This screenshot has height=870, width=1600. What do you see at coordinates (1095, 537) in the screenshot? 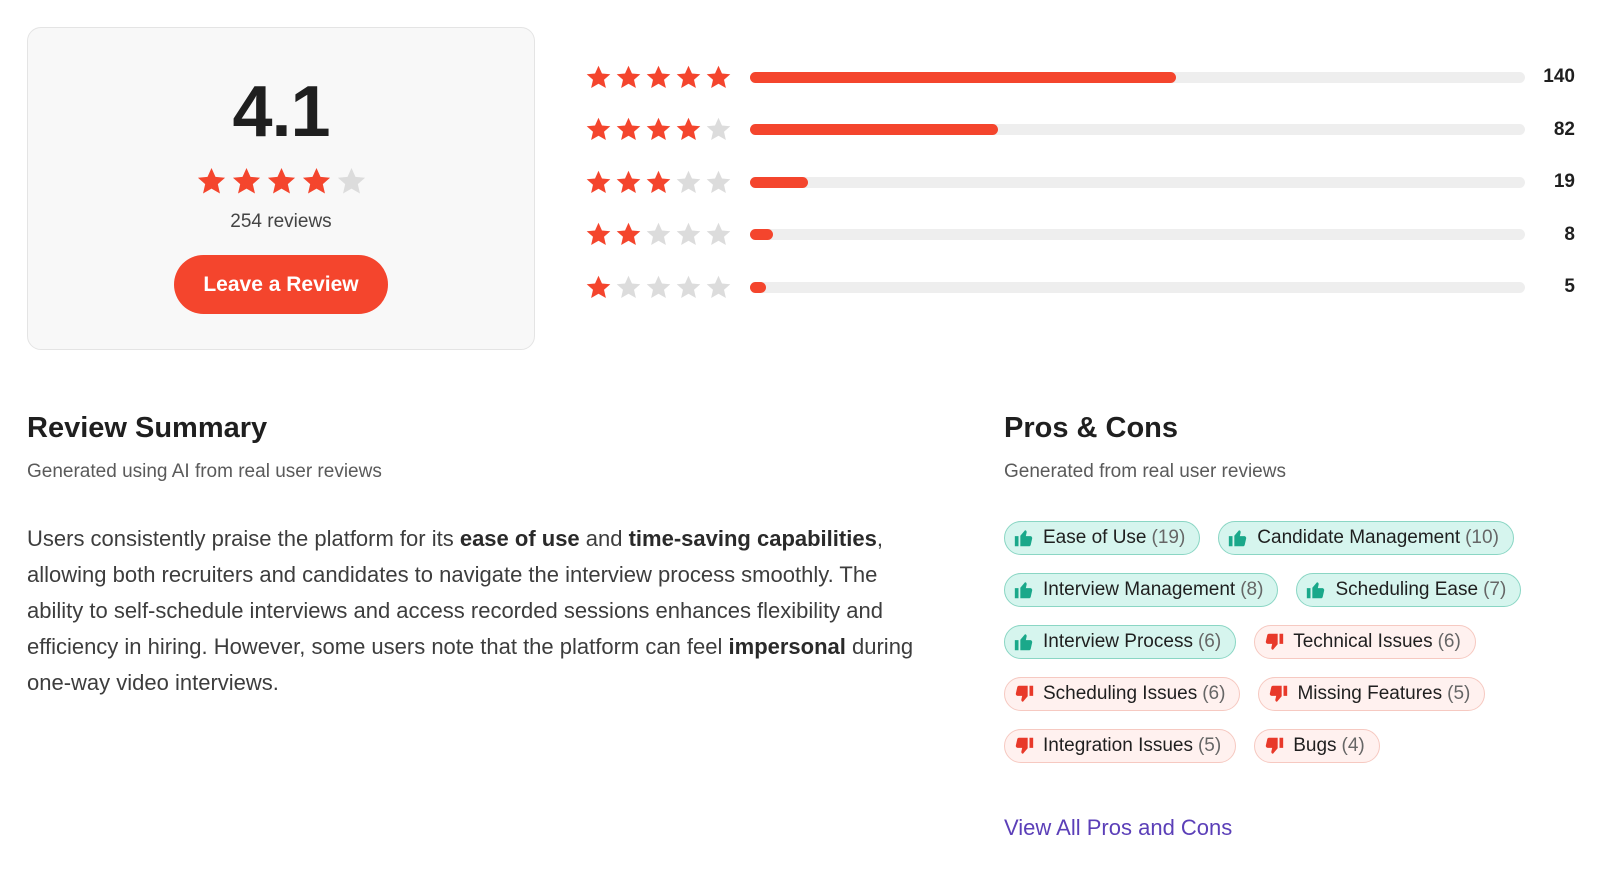
I see `tag-label: Ease of Use` at bounding box center [1095, 537].